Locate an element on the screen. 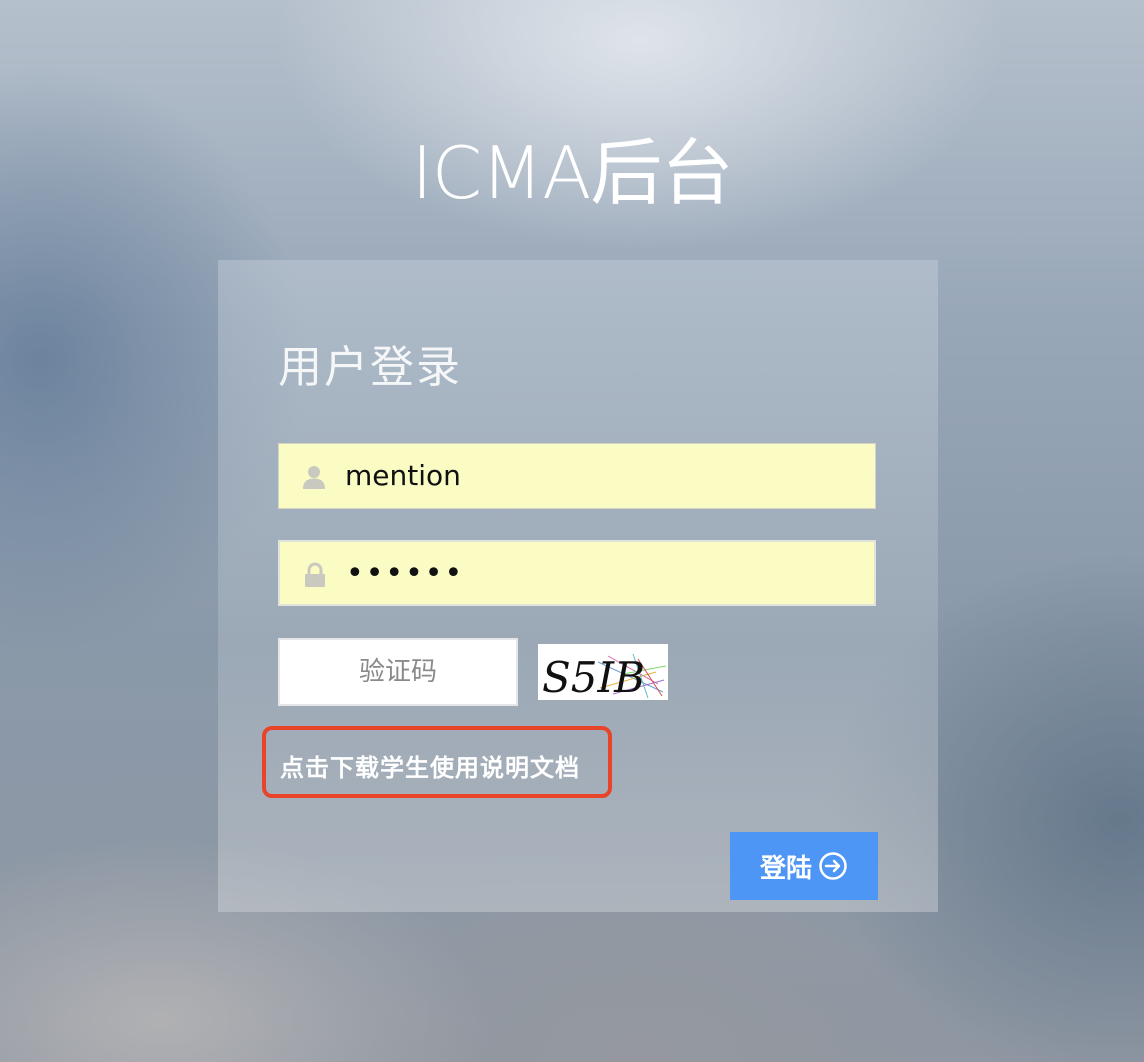 The height and width of the screenshot is (1062, 1144). login-heading: 用户登录 is located at coordinates (370, 367).